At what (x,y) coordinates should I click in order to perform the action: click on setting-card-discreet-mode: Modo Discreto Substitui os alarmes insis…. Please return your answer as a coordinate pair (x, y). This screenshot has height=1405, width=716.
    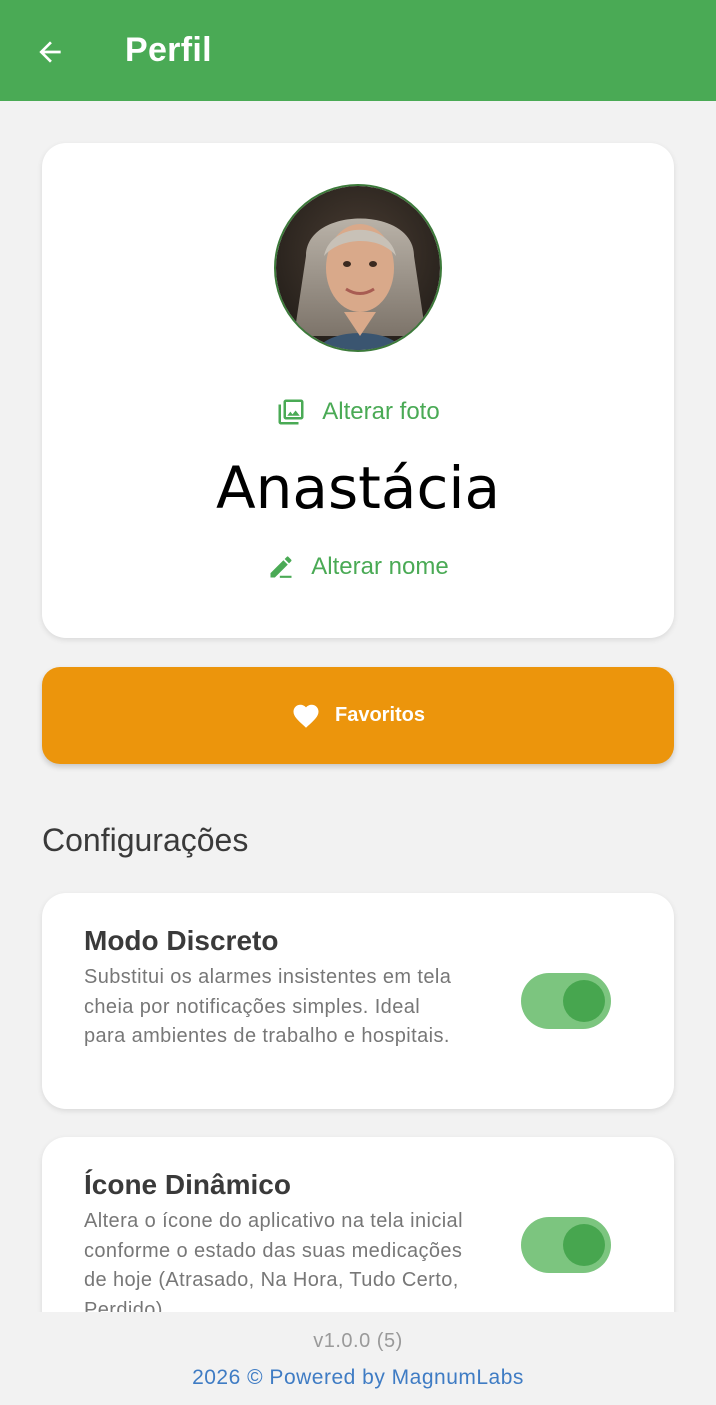
    Looking at the image, I should click on (358, 1001).